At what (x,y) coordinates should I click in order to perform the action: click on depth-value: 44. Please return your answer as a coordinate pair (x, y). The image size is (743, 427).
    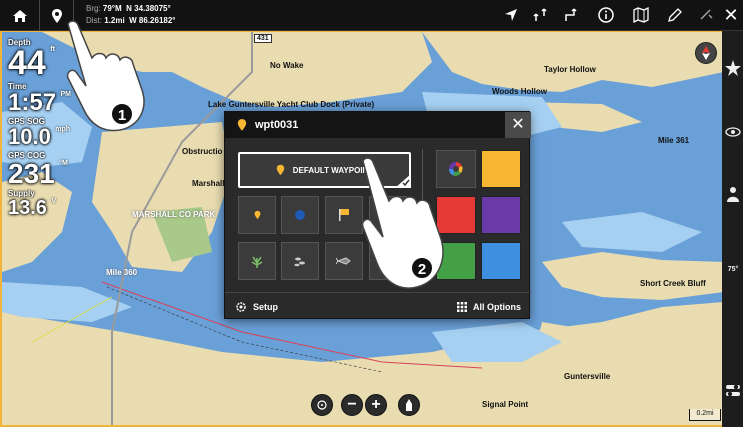
    Looking at the image, I should click on (27, 63).